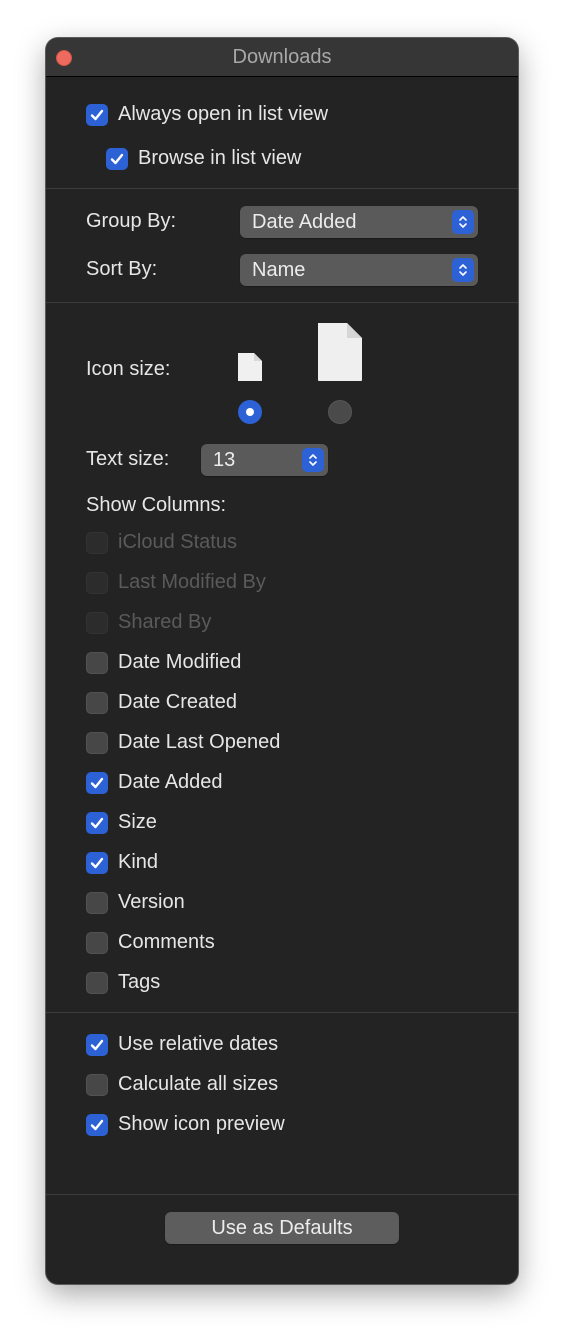 This screenshot has width=564, height=1338. I want to click on text-size-label: Text size:, so click(128, 459).